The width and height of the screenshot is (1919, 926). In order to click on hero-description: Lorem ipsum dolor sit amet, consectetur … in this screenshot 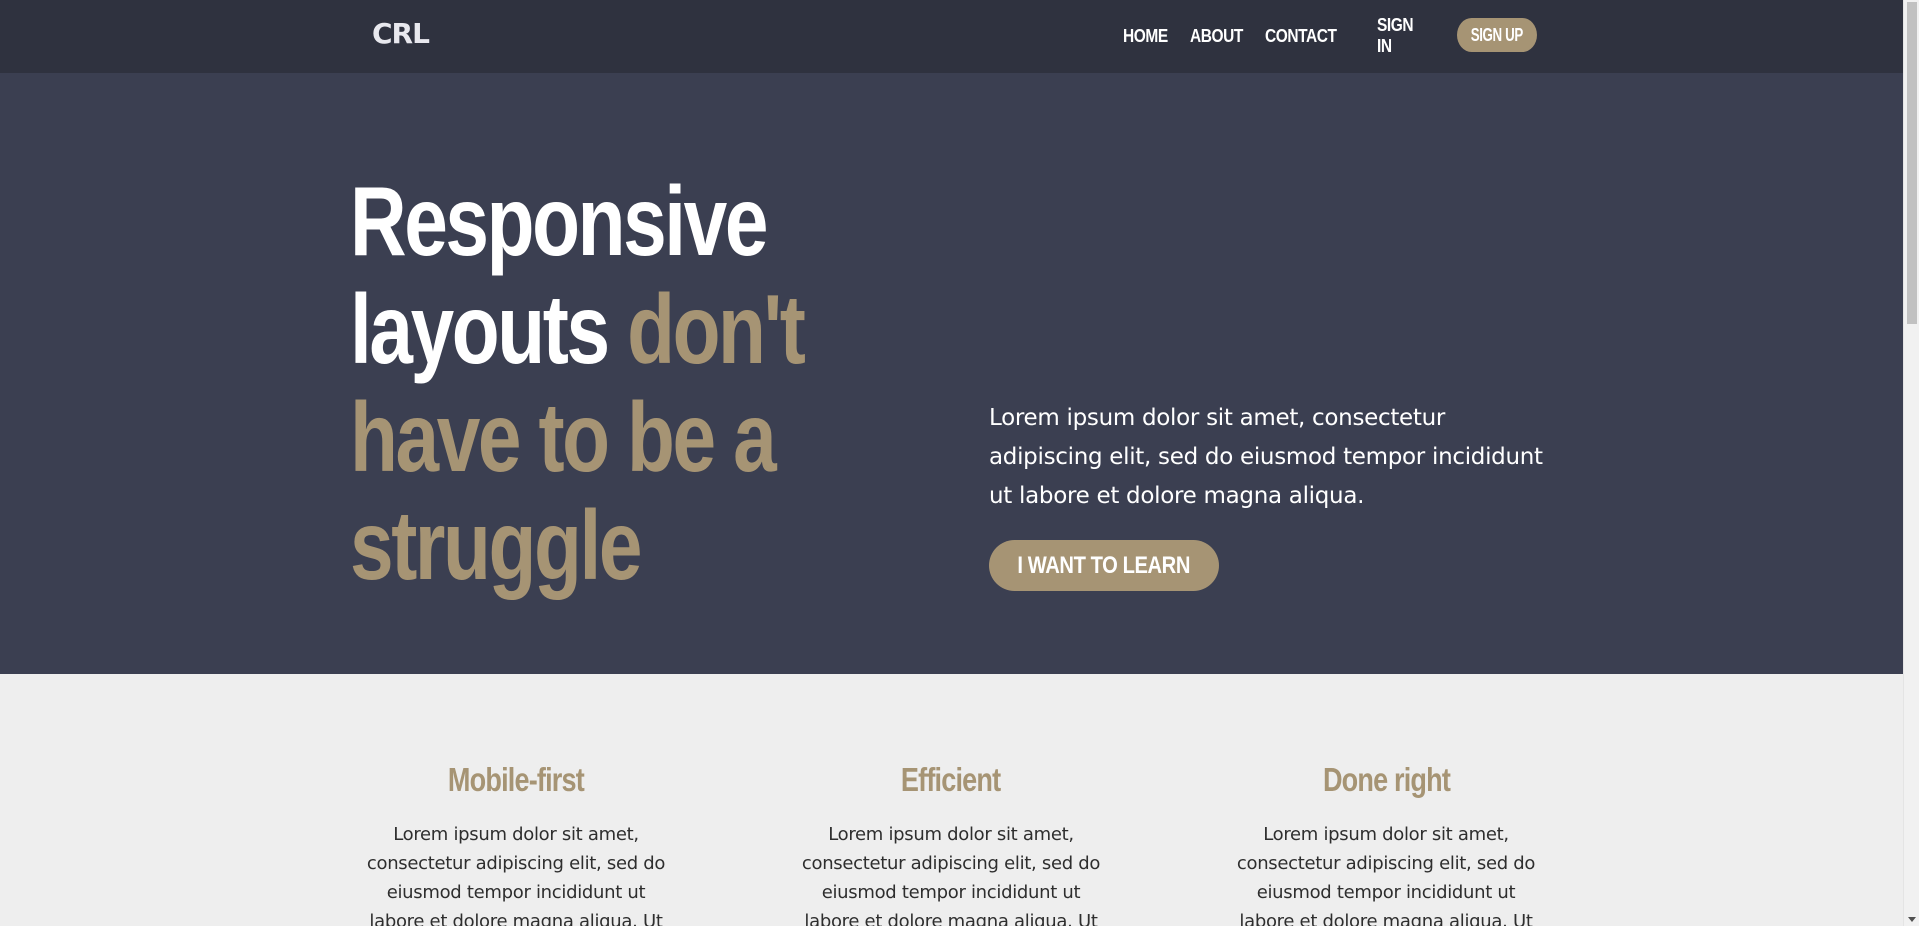, I will do `click(1266, 457)`.